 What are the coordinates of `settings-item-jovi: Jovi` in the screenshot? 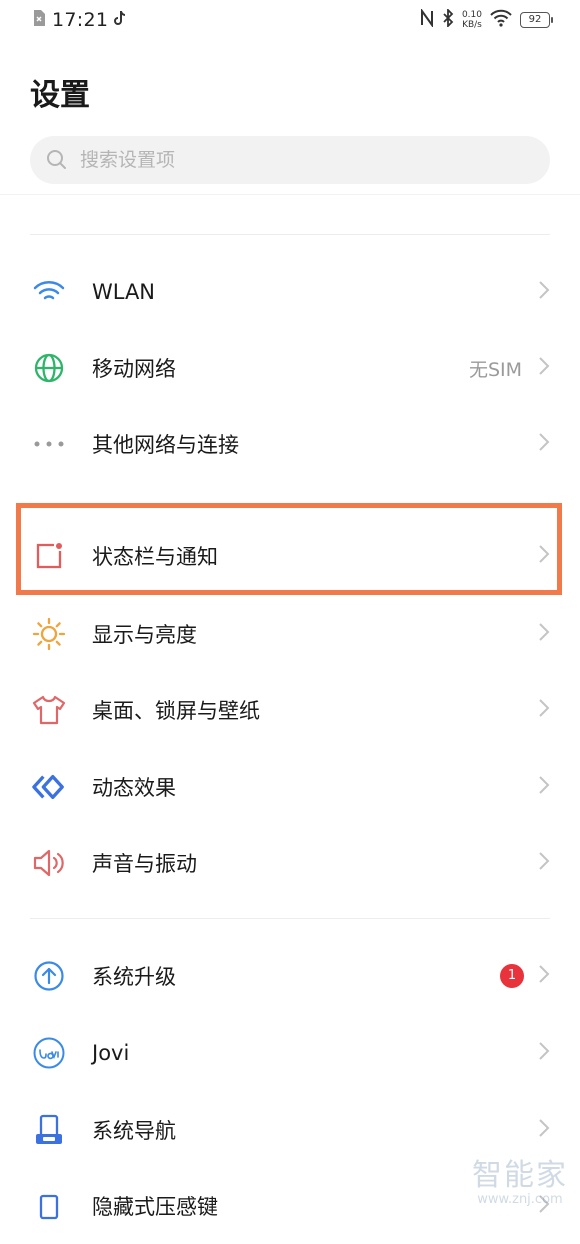 It's located at (290, 1053).